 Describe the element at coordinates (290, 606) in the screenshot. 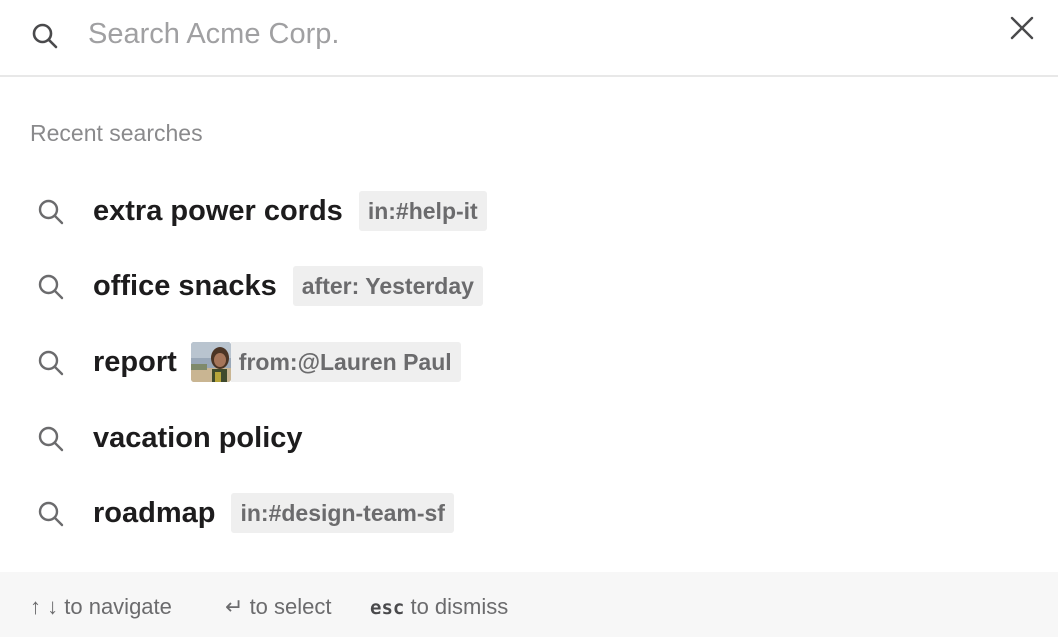

I see `select-hint-text: to select` at that location.